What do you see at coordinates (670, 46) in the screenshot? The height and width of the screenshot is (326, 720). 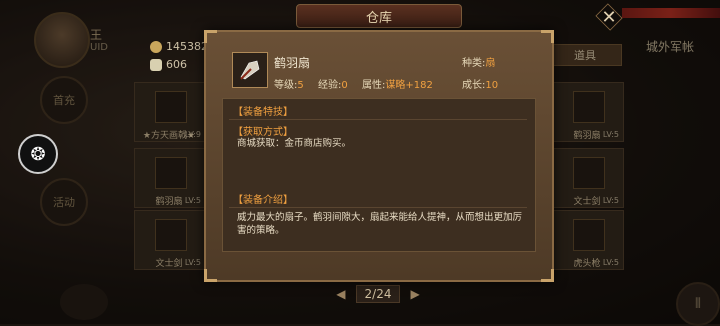 I see `tab-outside-camp: 城外军帐` at bounding box center [670, 46].